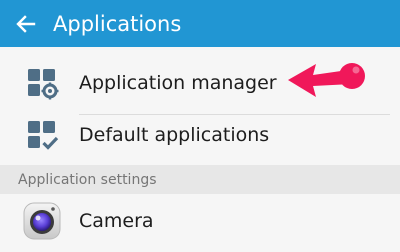 The image size is (400, 252). Describe the element at coordinates (87, 179) in the screenshot. I see `section-label: Application settings` at that location.